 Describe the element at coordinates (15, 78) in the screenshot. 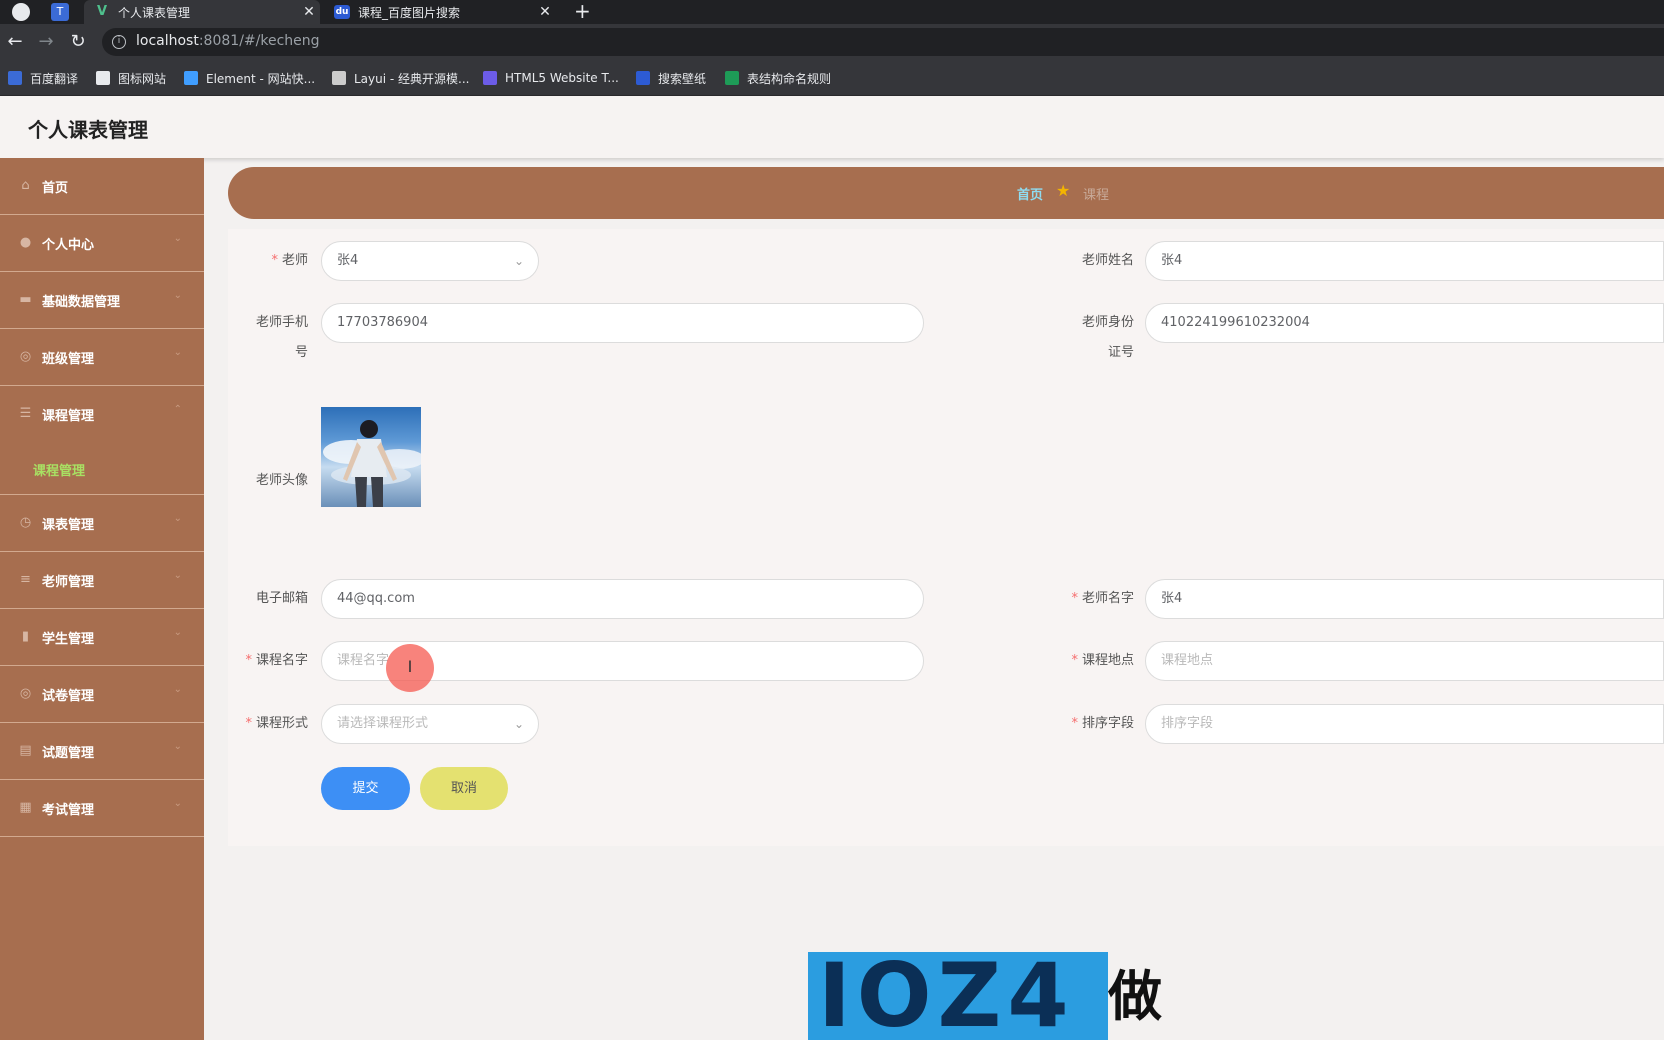

I see `translate-icon` at that location.